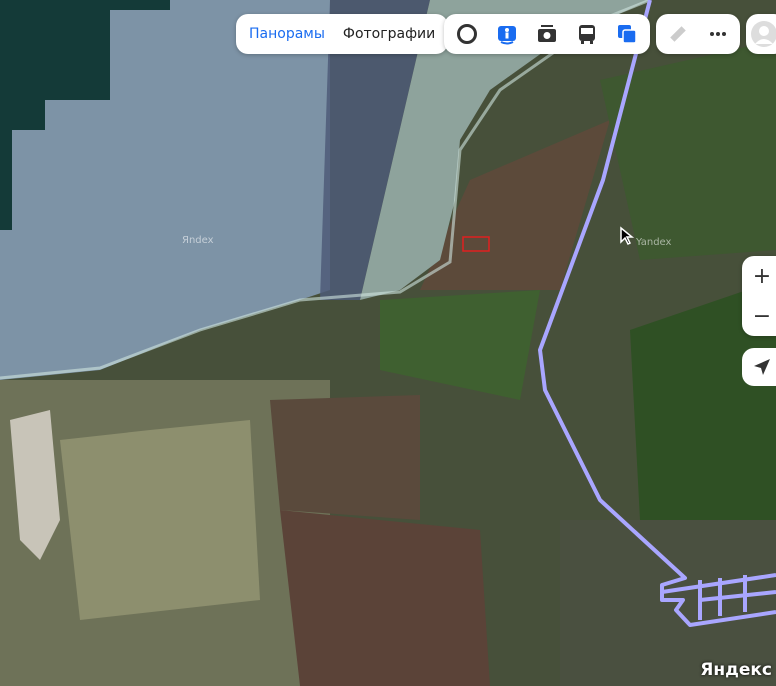 This screenshot has height=686, width=776. What do you see at coordinates (467, 34) in the screenshot?
I see `circle-layer-icon` at bounding box center [467, 34].